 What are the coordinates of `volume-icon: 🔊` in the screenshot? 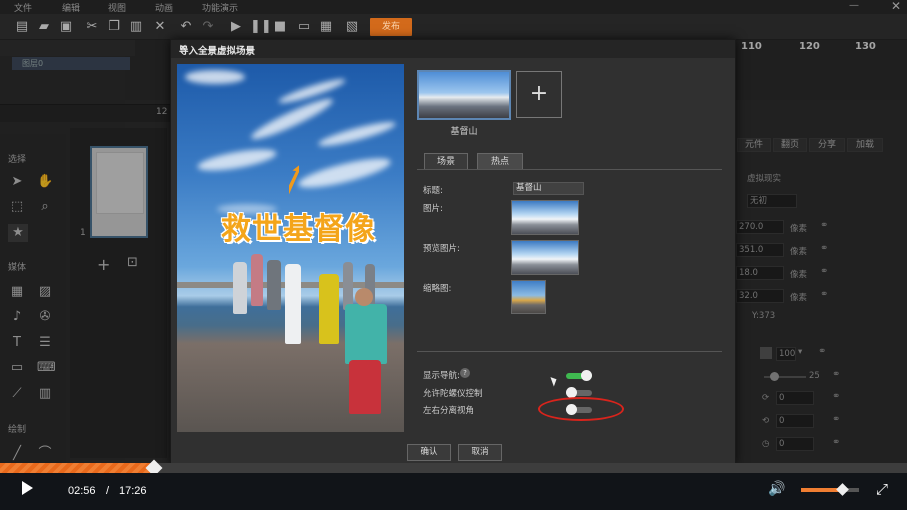 It's located at (776, 489).